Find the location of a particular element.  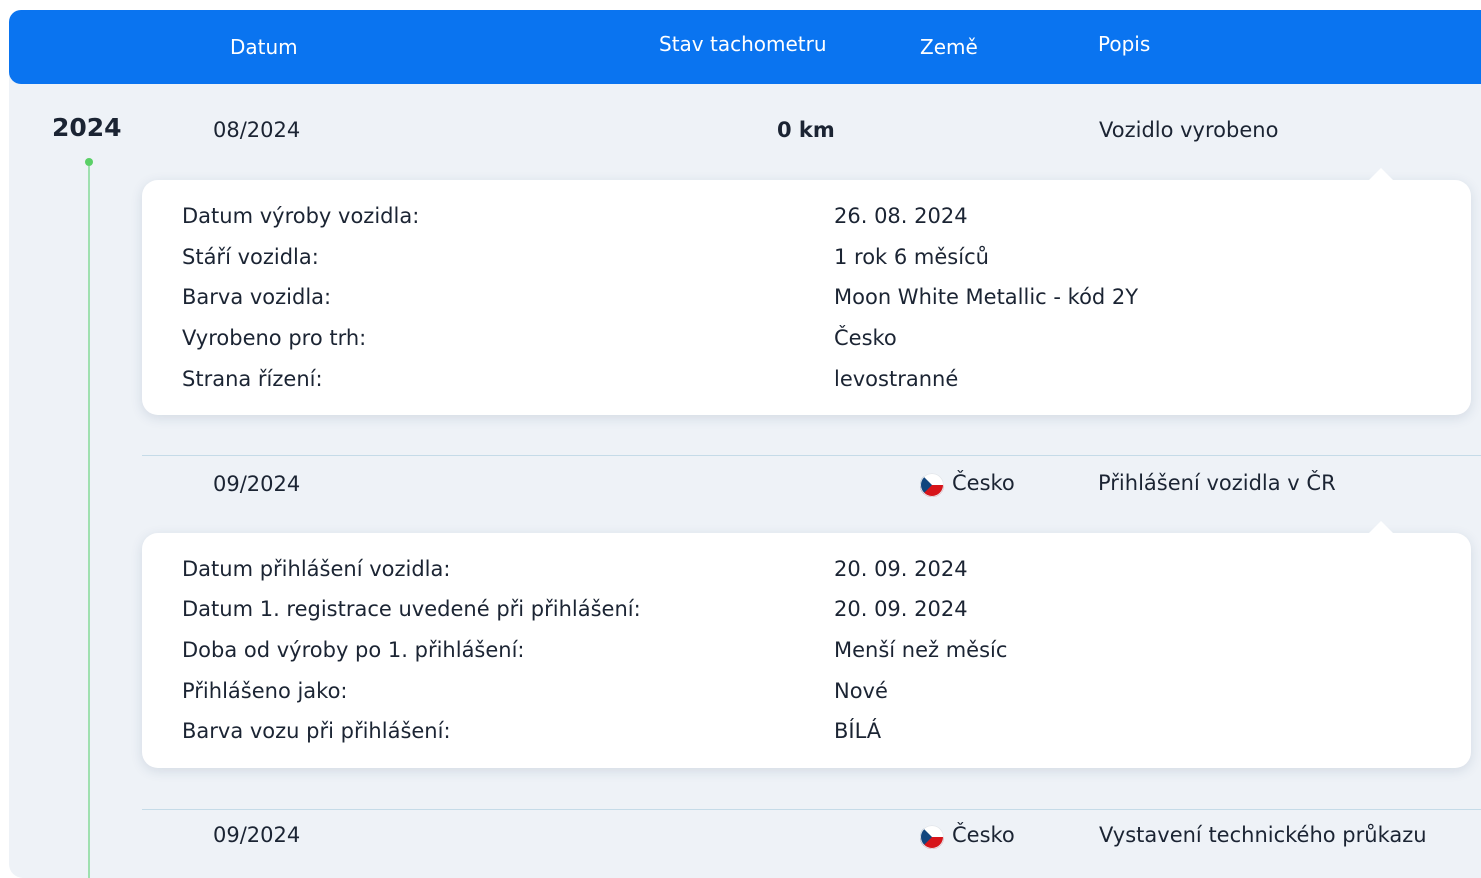

timeline-line is located at coordinates (89, 522).